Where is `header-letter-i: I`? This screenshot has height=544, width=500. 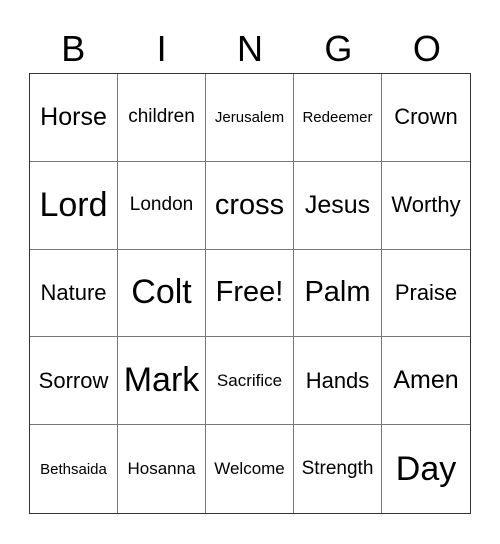
header-letter-i: I is located at coordinates (161, 48).